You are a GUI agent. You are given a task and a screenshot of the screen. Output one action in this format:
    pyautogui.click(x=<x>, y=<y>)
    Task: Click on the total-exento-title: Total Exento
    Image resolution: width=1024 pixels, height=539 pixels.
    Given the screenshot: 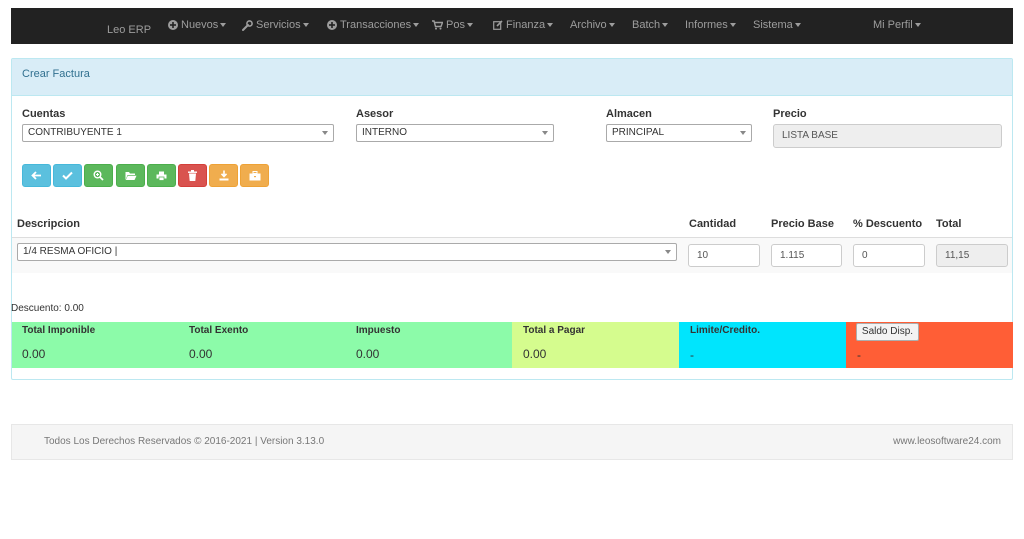 What is the action you would take?
    pyautogui.click(x=219, y=330)
    